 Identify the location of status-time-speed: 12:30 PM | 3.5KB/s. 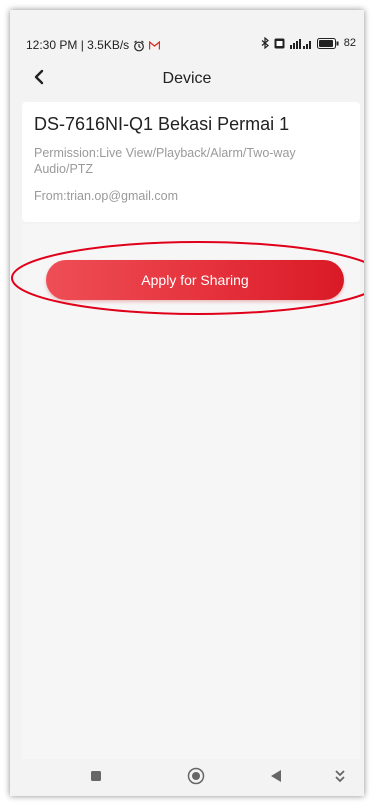
(78, 45).